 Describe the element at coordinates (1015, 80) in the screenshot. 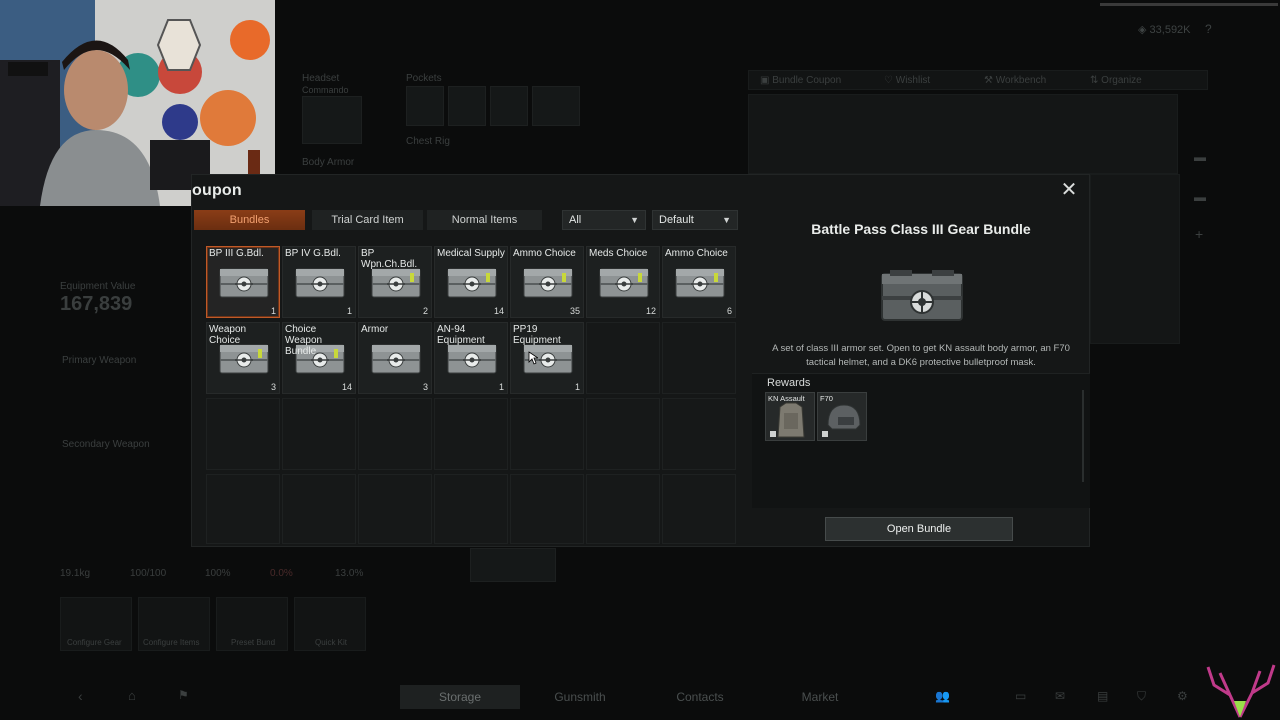

I see `tab-workbench: ⚒ Workbench` at that location.